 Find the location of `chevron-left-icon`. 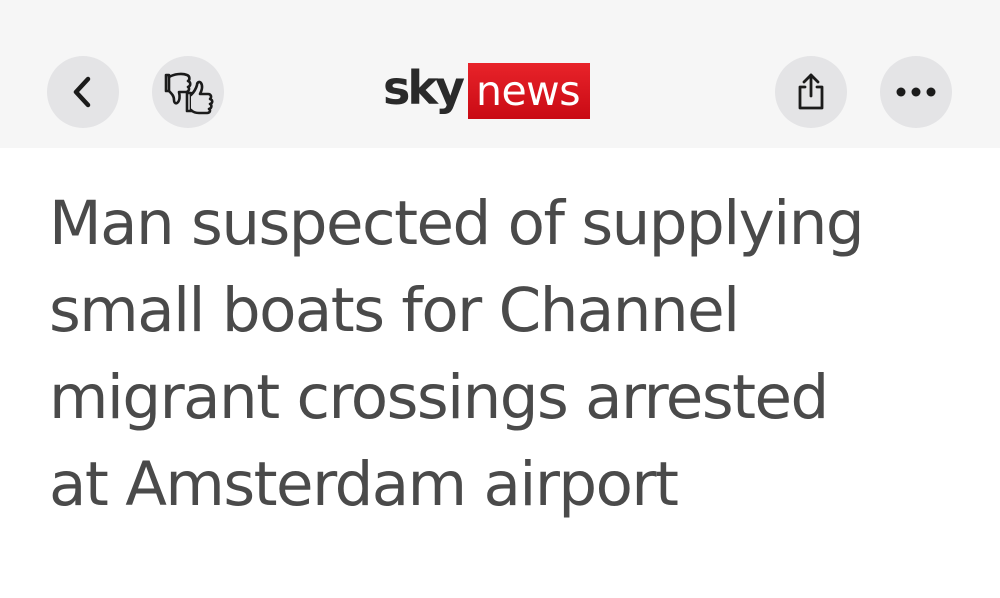

chevron-left-icon is located at coordinates (82, 92).